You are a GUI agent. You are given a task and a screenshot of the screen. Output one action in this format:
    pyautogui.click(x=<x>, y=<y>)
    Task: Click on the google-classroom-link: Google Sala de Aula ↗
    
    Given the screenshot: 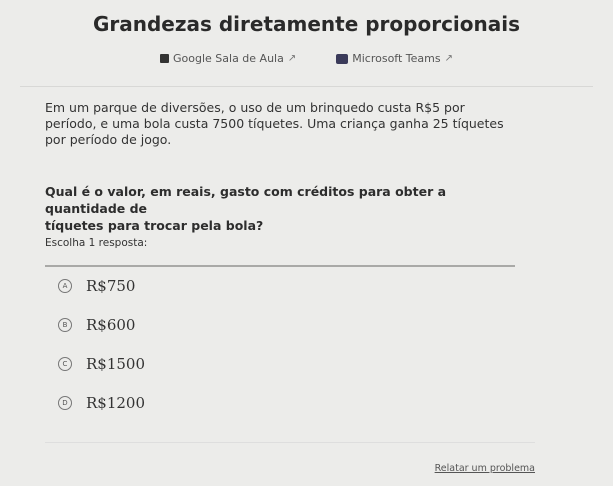 What is the action you would take?
    pyautogui.click(x=228, y=58)
    